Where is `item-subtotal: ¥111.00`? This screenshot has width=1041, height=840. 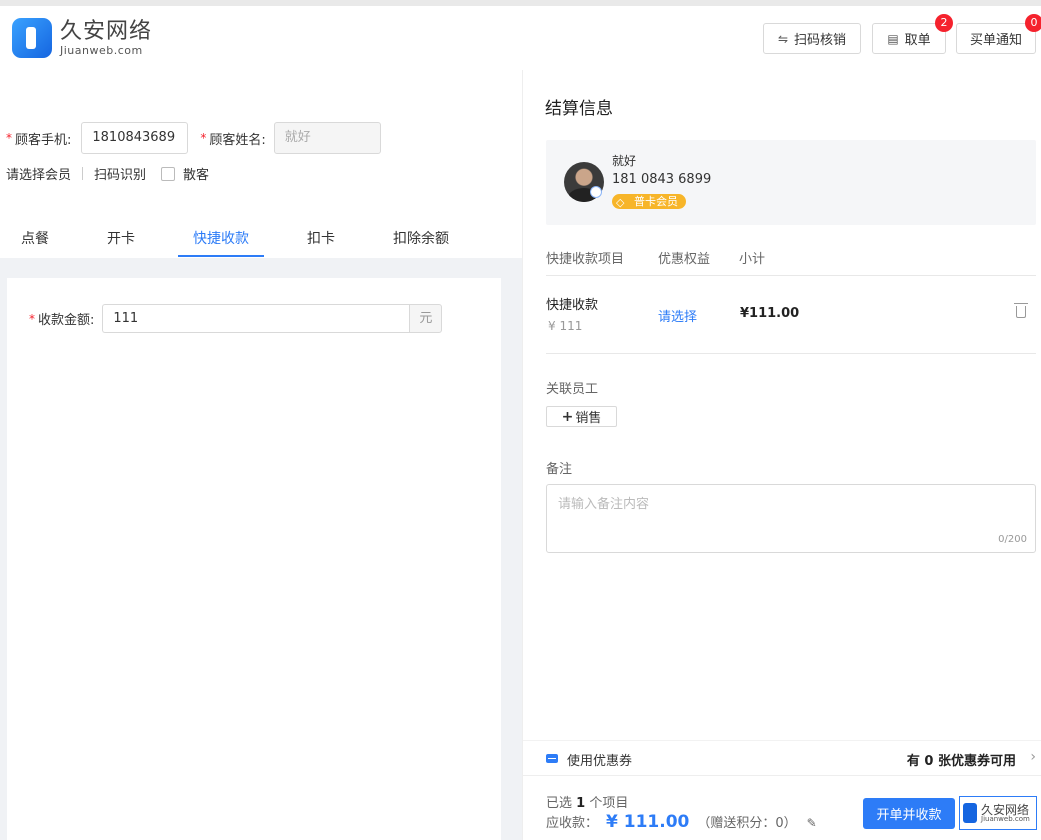 item-subtotal: ¥111.00 is located at coordinates (770, 313).